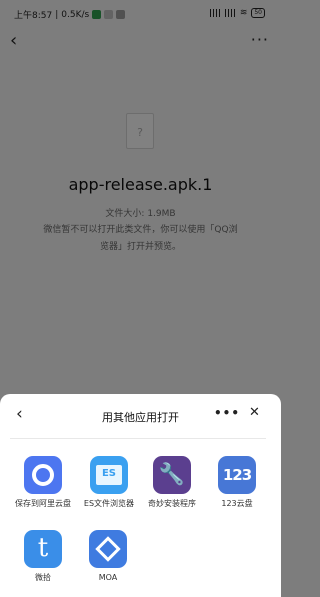 The image size is (320, 597). Describe the element at coordinates (138, 438) in the screenshot. I see `divider` at that location.